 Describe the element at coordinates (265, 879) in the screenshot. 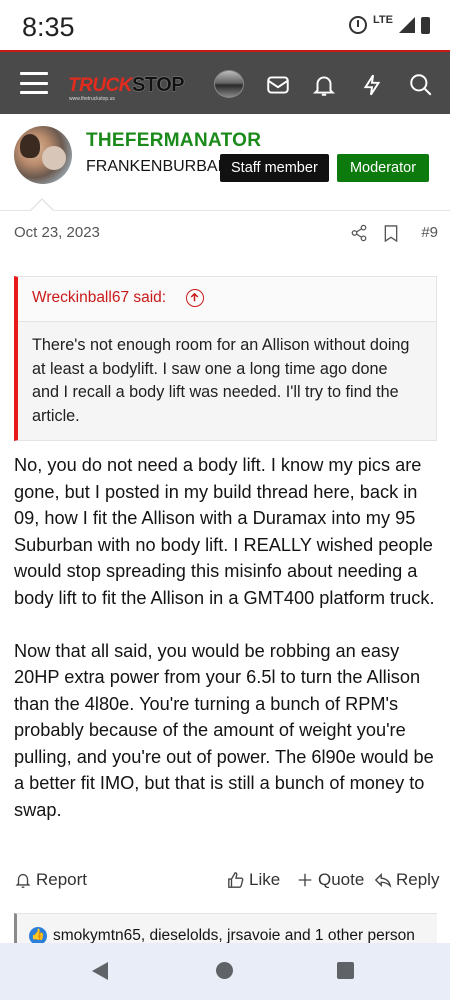

I see `like-label: Like` at that location.